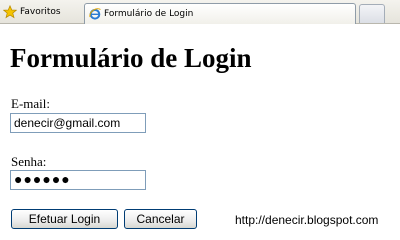 This screenshot has width=400, height=240. I want to click on favorites-button: Favoritos, so click(40, 12).